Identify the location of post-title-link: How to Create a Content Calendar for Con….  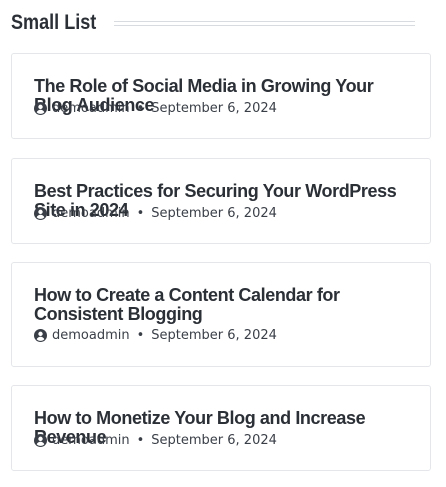
(199, 305).